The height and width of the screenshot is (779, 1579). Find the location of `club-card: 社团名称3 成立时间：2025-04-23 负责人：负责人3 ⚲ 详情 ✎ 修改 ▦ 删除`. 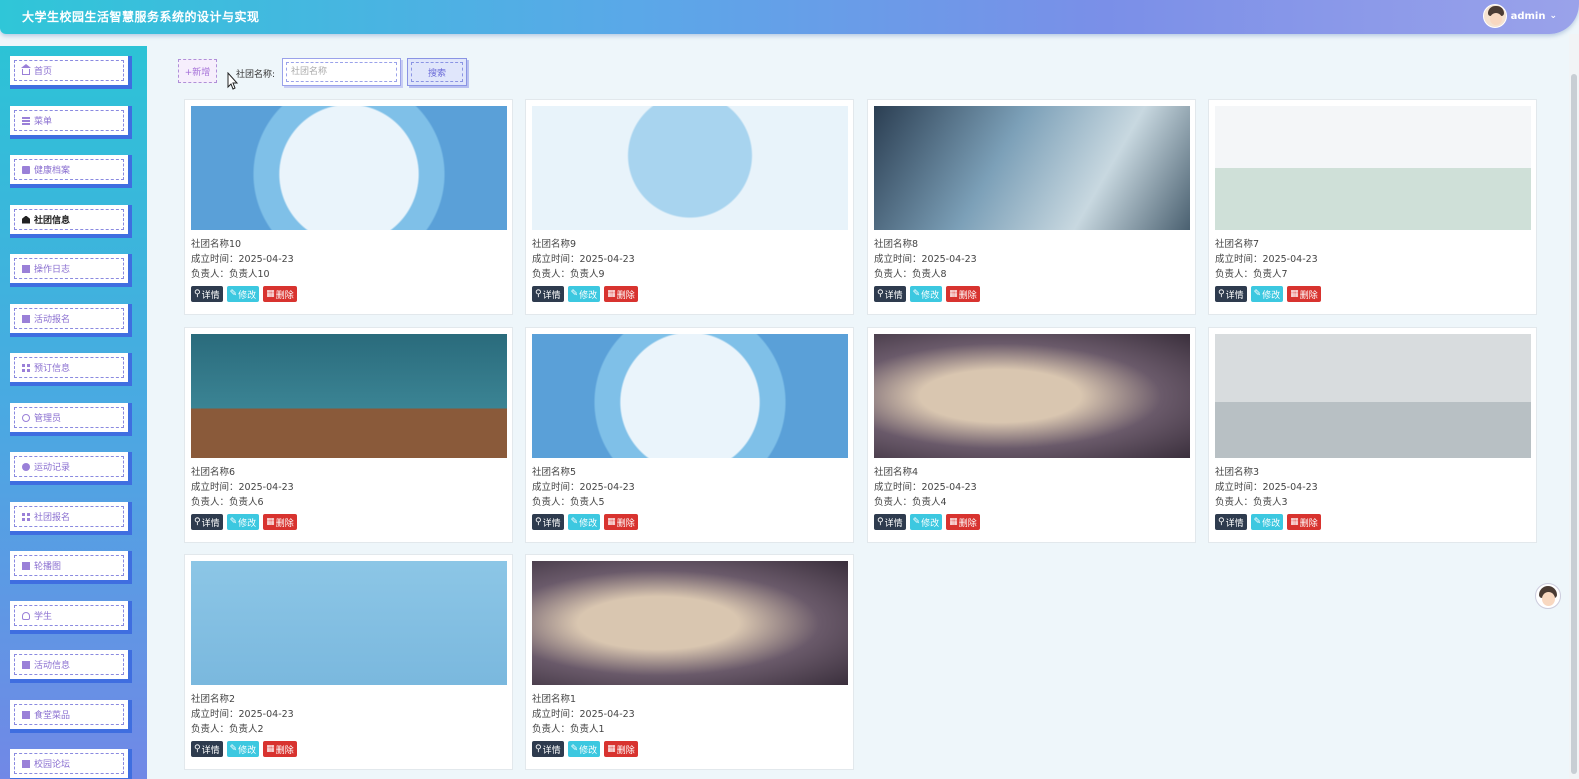

club-card: 社团名称3 成立时间：2025-04-23 负责人：负责人3 ⚲ 详情 ✎ 修改 ▦ 删除 is located at coordinates (1372, 435).